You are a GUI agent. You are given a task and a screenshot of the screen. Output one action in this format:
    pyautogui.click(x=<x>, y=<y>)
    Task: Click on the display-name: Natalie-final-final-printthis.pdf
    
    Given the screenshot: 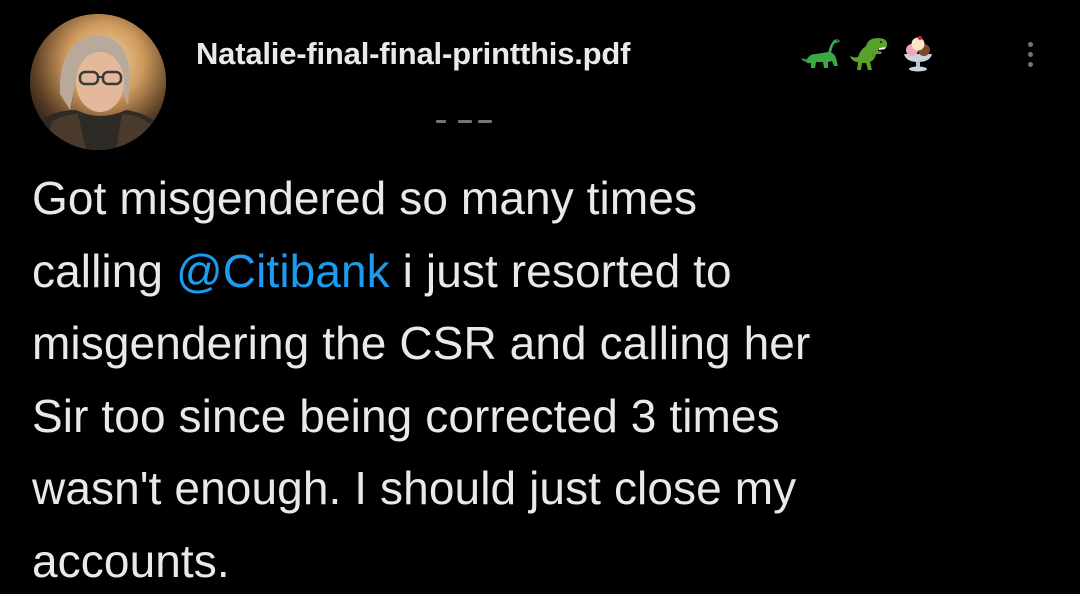 What is the action you would take?
    pyautogui.click(x=413, y=54)
    